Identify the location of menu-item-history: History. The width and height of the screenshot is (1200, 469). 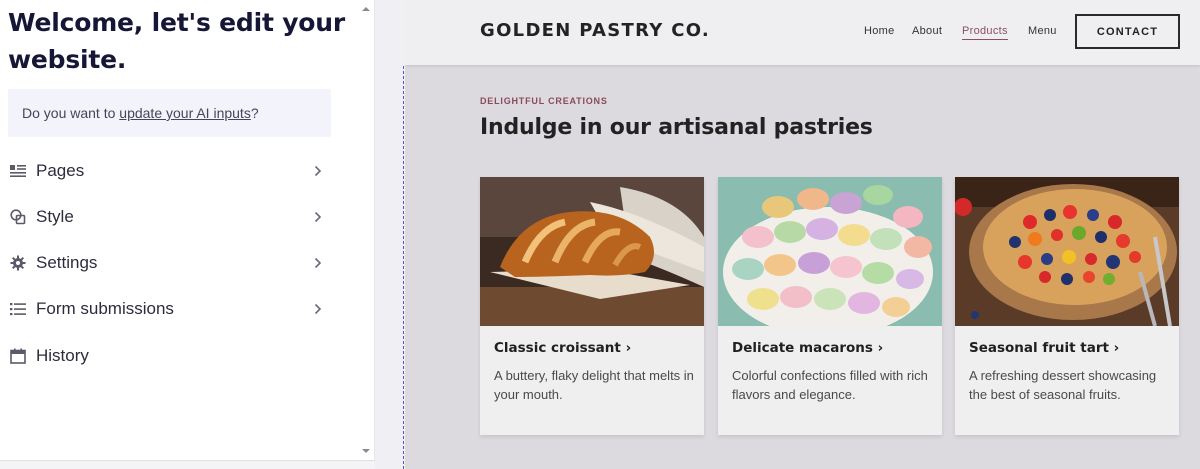
(165, 356).